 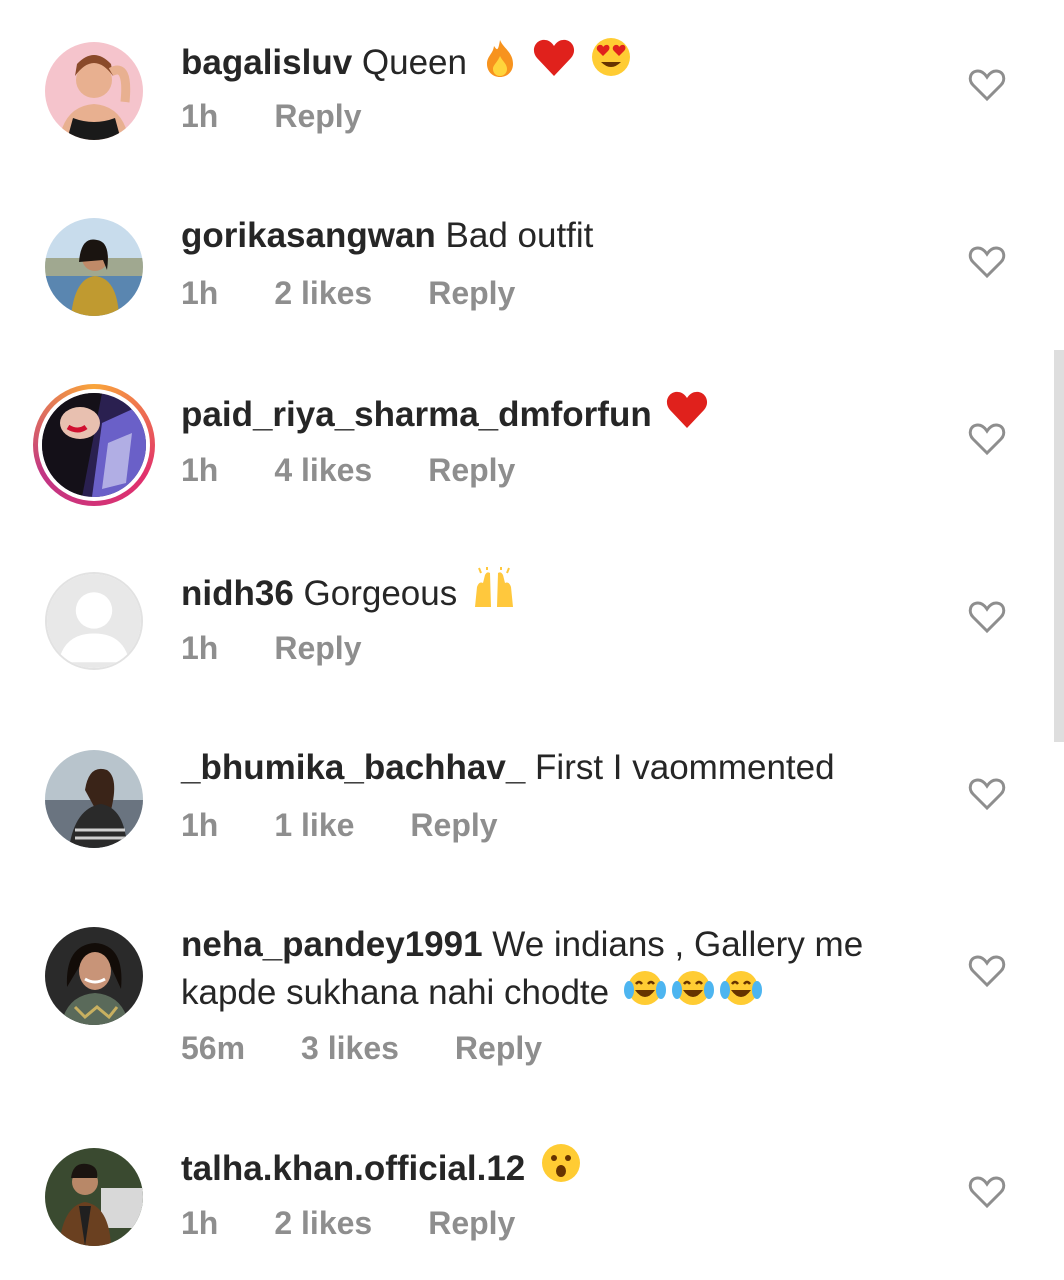 I want to click on astonished-emoji-icon, so click(x=561, y=1163).